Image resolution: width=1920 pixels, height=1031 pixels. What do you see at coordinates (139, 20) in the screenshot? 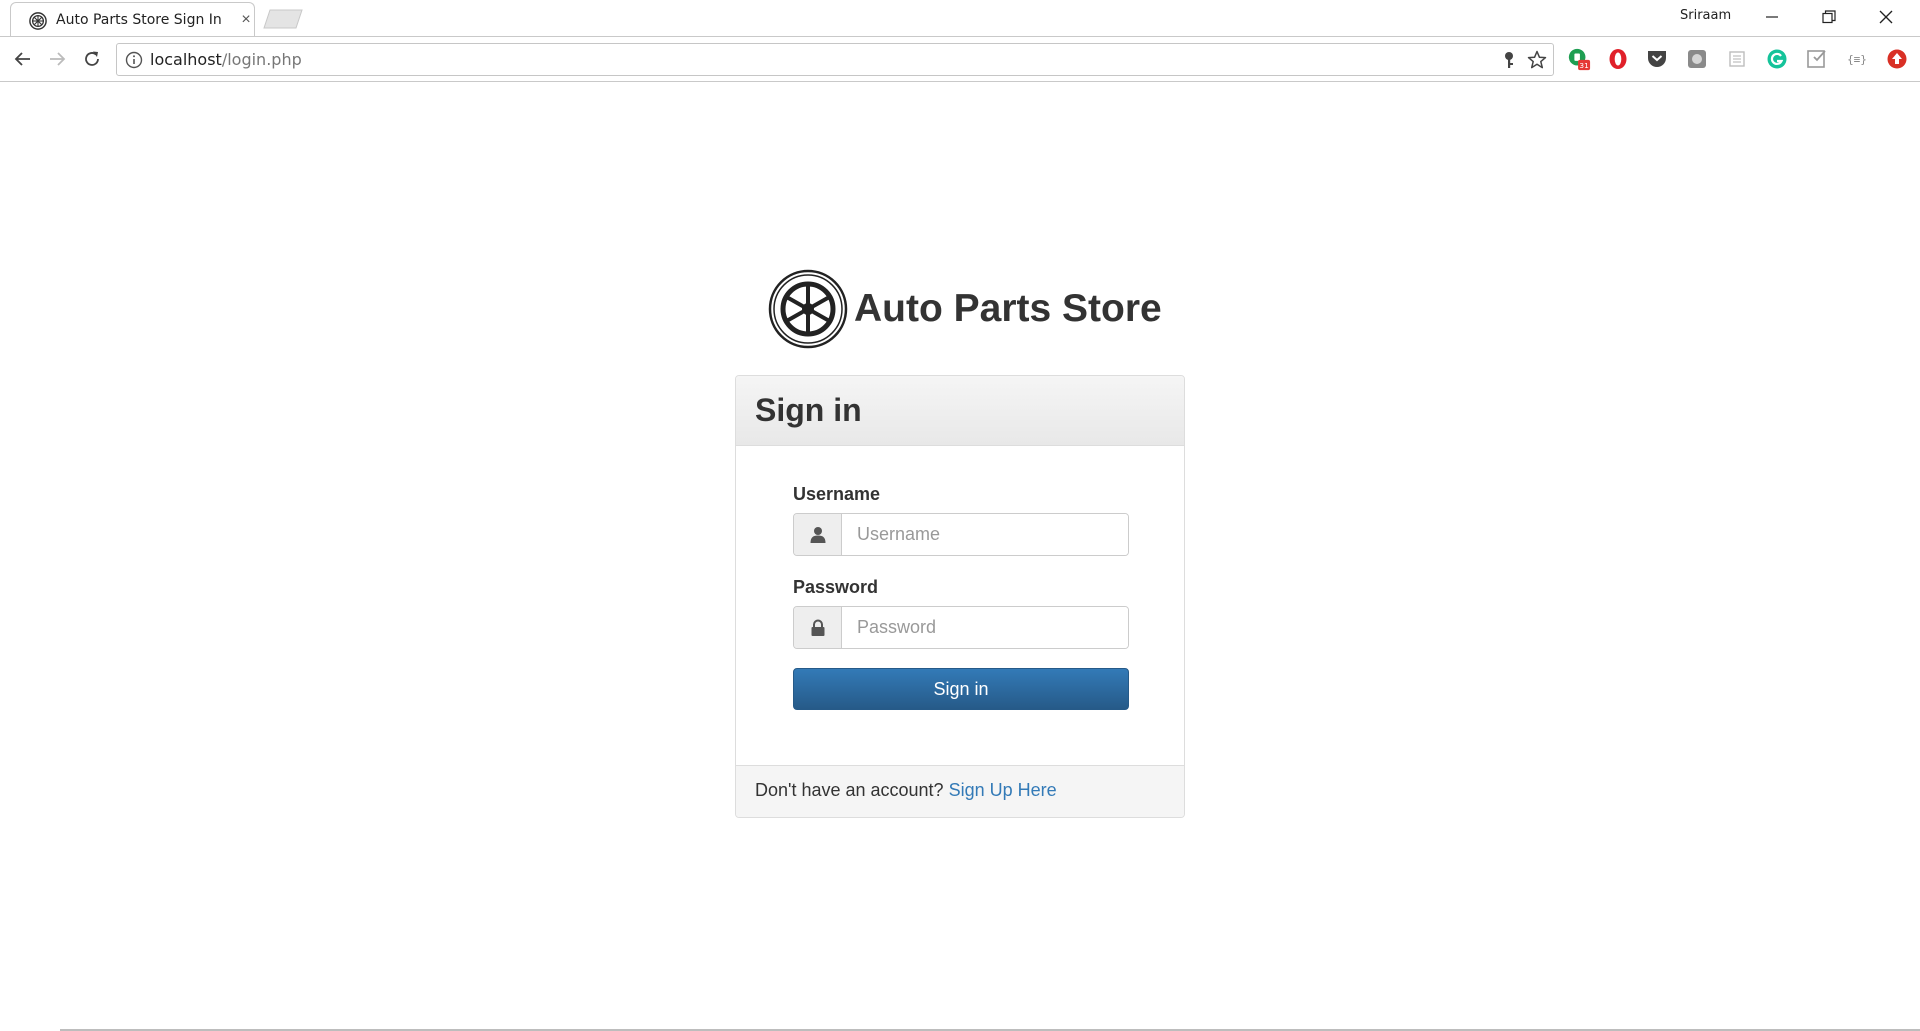
I see `tab-title: Auto Parts Store Sign In` at bounding box center [139, 20].